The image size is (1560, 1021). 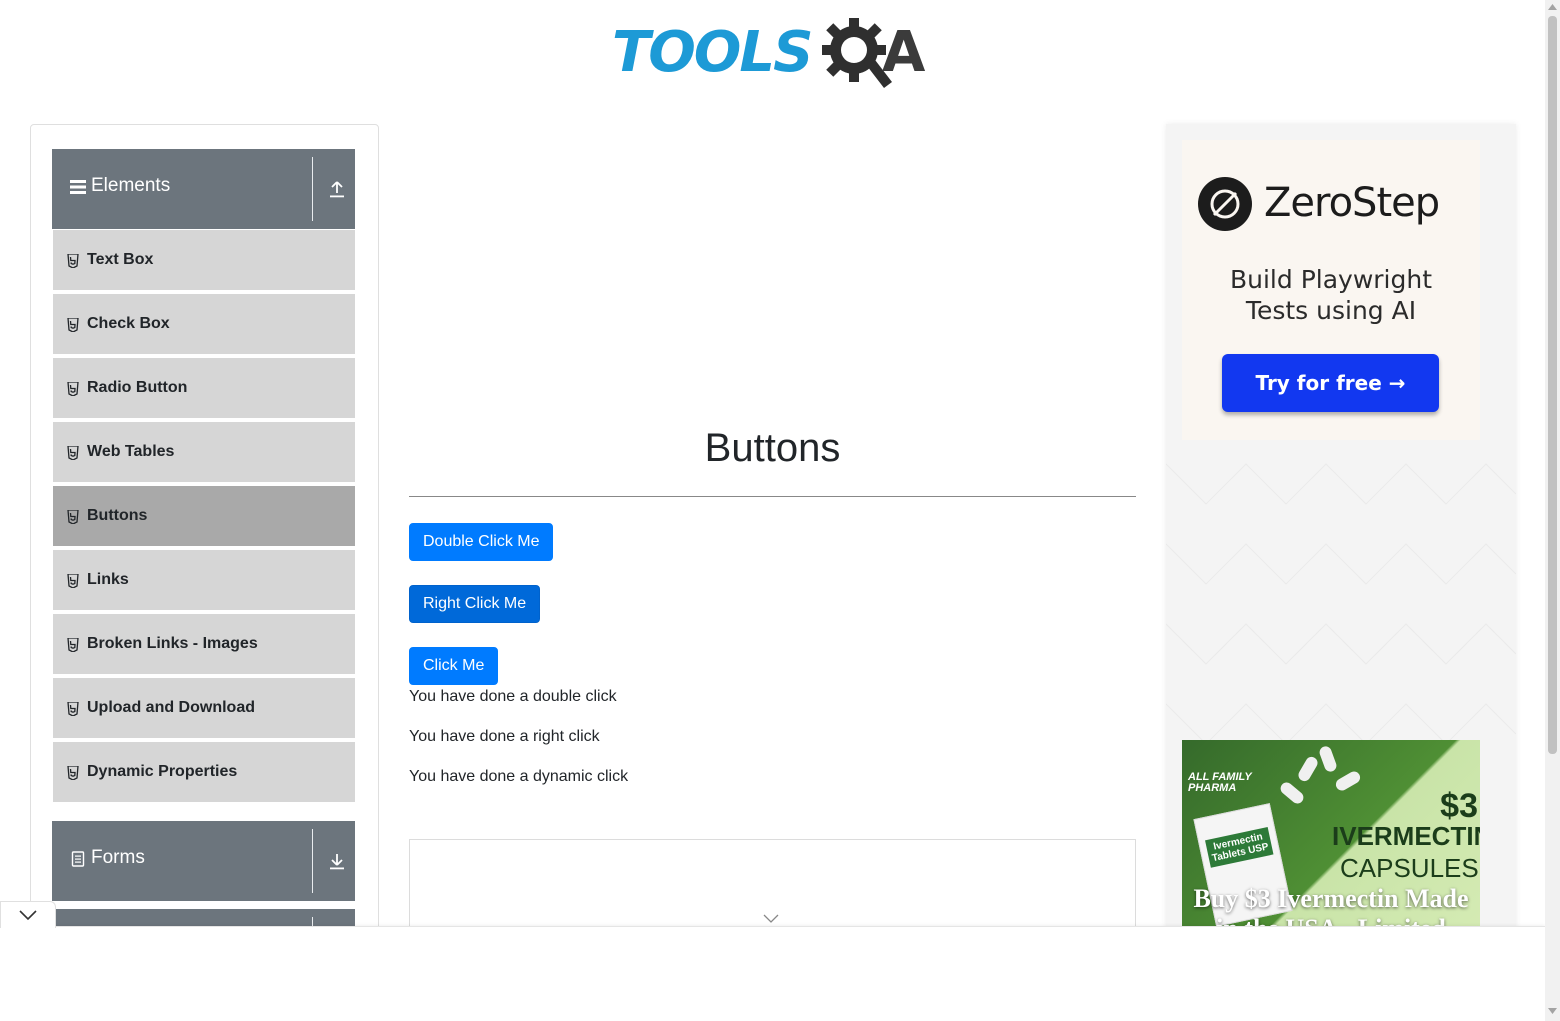 I want to click on collapse-ad-button, so click(x=28, y=914).